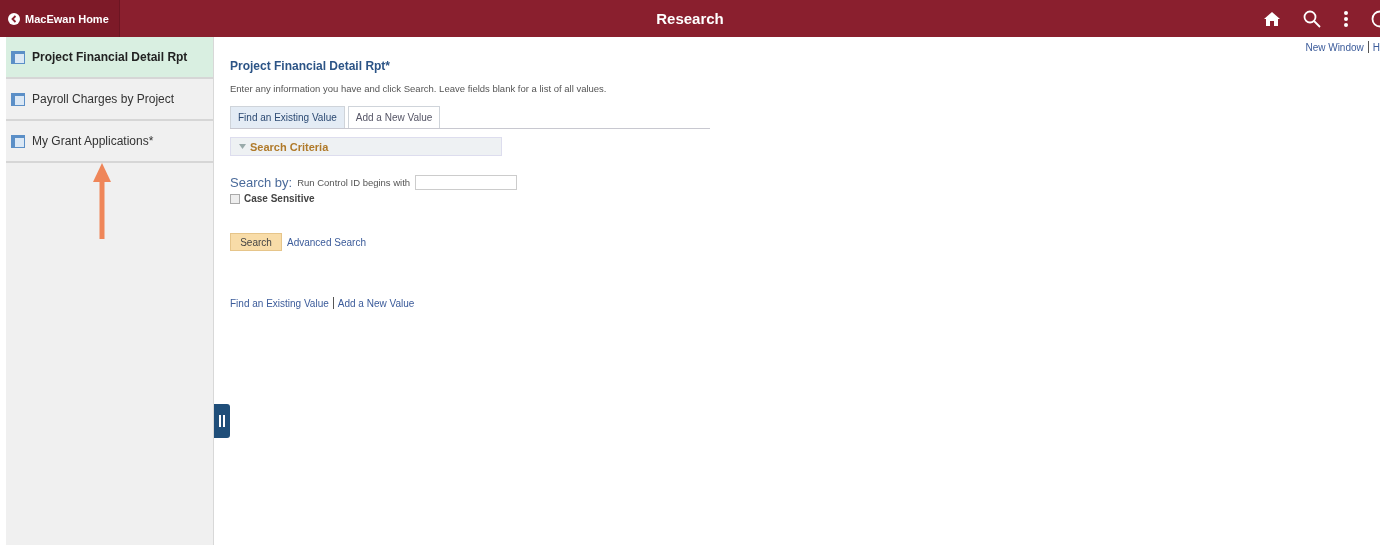  Describe the element at coordinates (1376, 47) in the screenshot. I see `help-link: H` at that location.